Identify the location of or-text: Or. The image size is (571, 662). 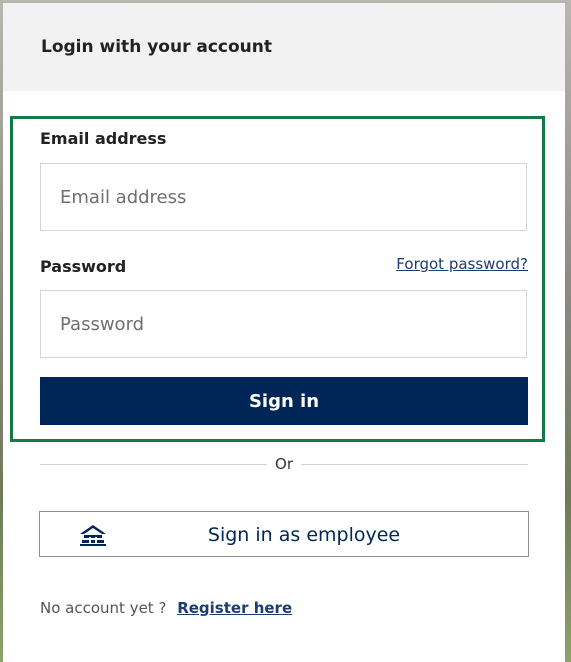
(284, 464).